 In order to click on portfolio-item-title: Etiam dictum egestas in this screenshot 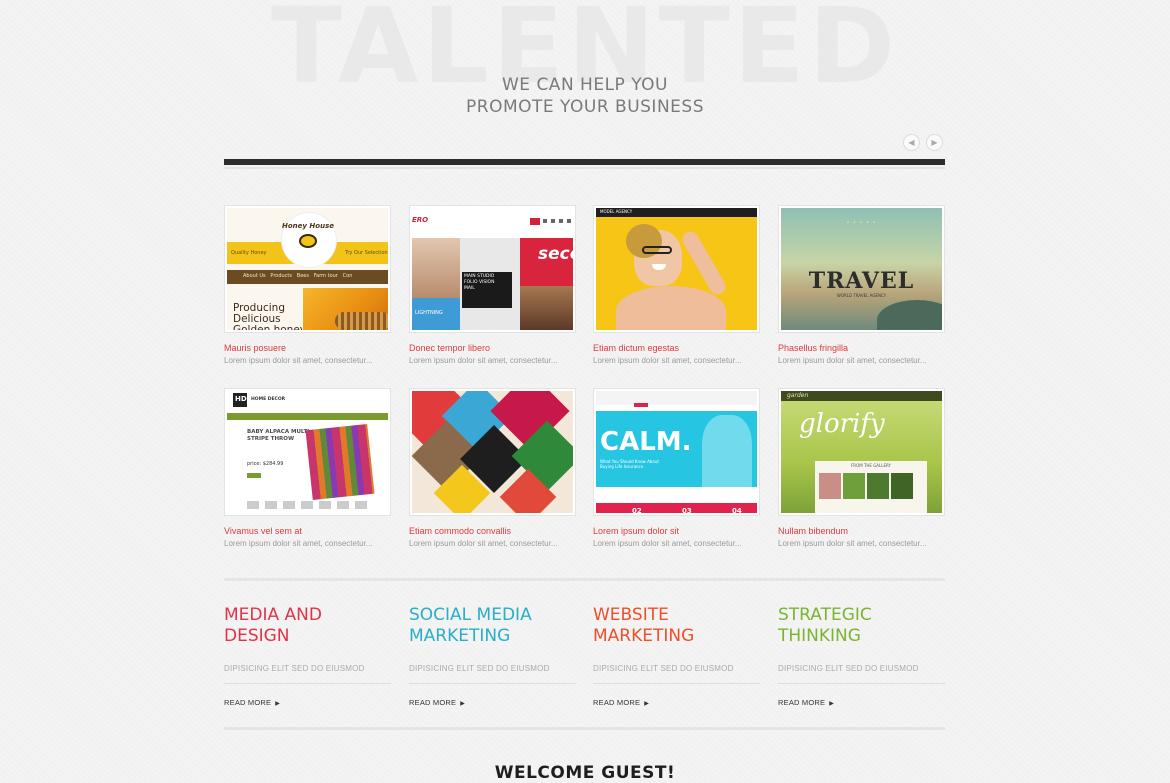, I will do `click(676, 348)`.